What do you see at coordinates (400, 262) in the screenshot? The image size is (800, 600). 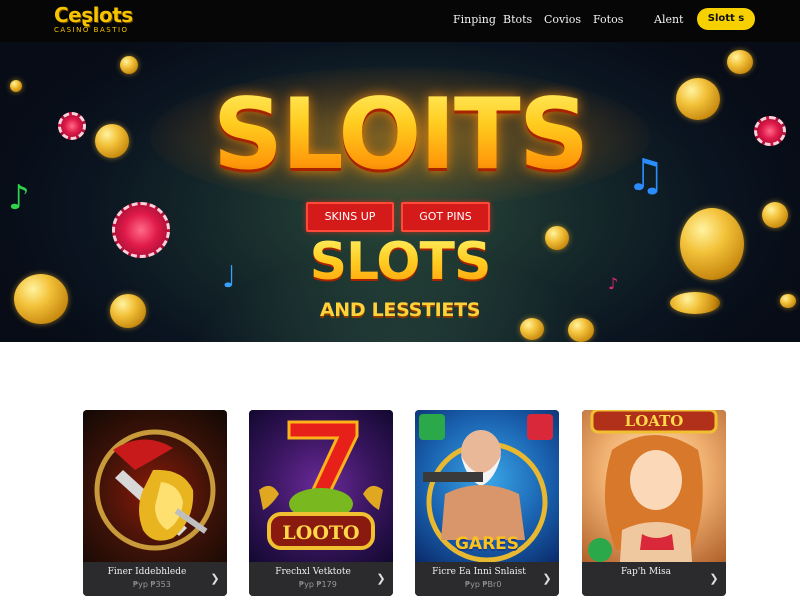 I see `hero-subtitle: SLOTS` at bounding box center [400, 262].